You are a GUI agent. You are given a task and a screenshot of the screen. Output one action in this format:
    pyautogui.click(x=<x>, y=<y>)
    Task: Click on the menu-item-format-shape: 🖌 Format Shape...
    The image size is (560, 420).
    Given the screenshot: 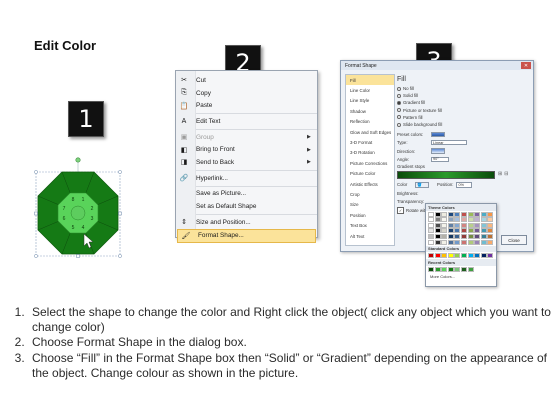 What is the action you would take?
    pyautogui.click(x=246, y=236)
    